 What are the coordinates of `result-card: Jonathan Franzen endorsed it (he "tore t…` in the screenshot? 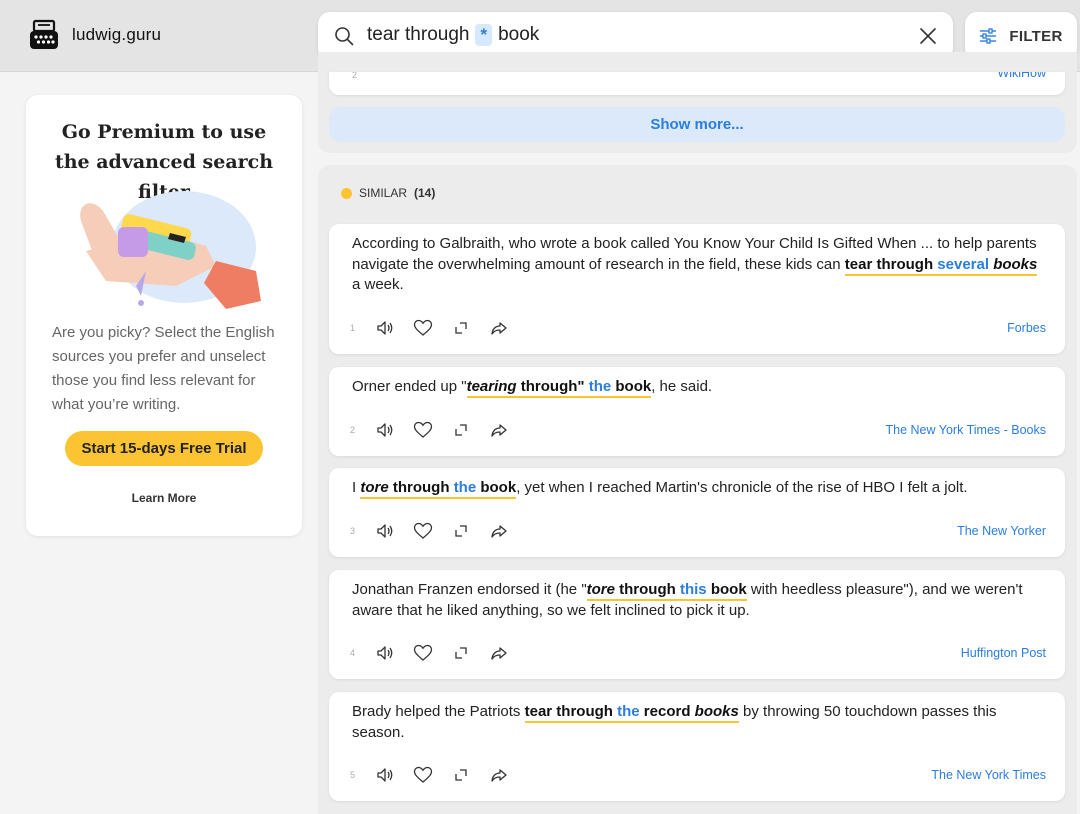 It's located at (697, 624).